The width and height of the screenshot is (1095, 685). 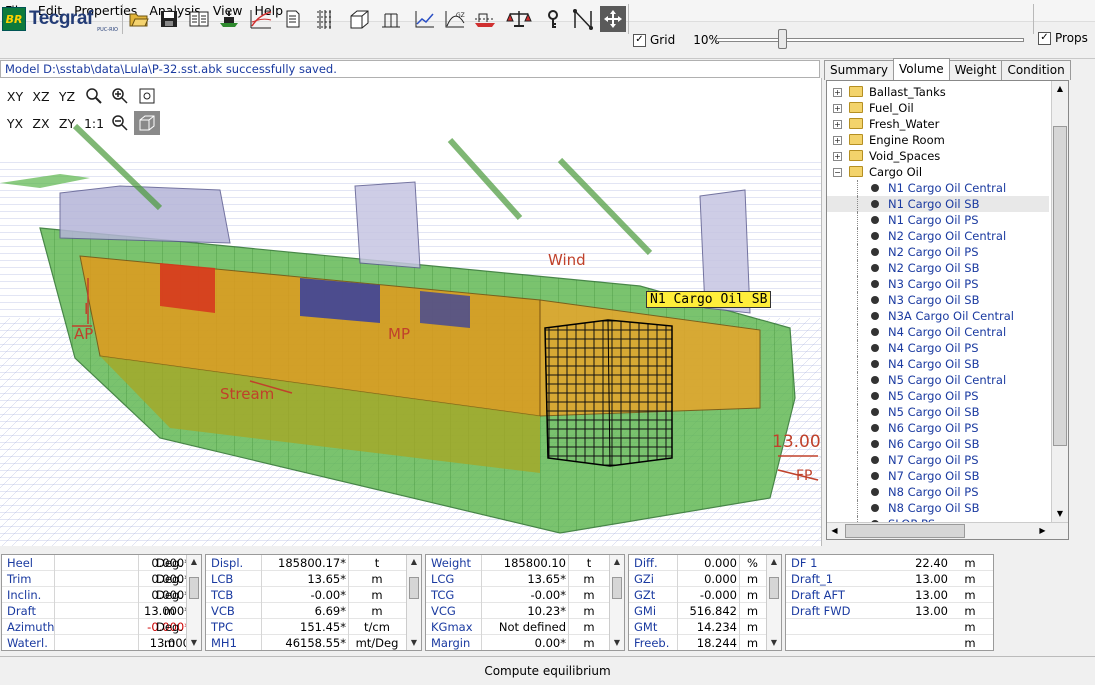 What do you see at coordinates (1060, 286) in the screenshot?
I see `tree-scroll-thumb` at bounding box center [1060, 286].